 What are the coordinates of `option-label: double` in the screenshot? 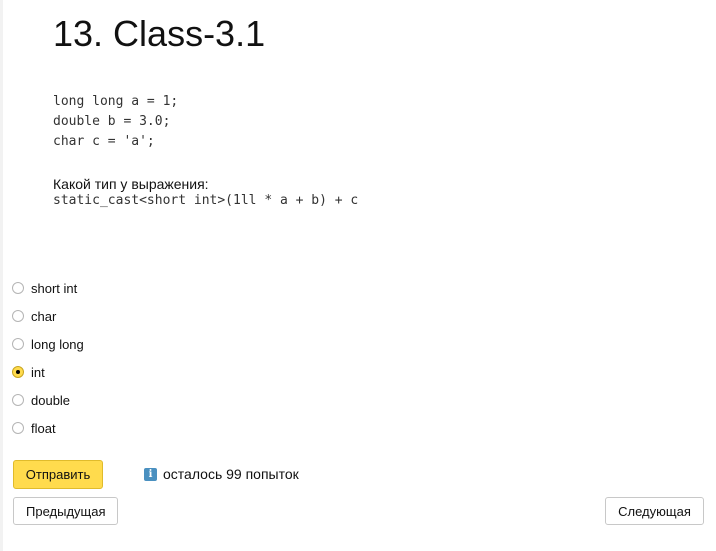 It's located at (51, 400).